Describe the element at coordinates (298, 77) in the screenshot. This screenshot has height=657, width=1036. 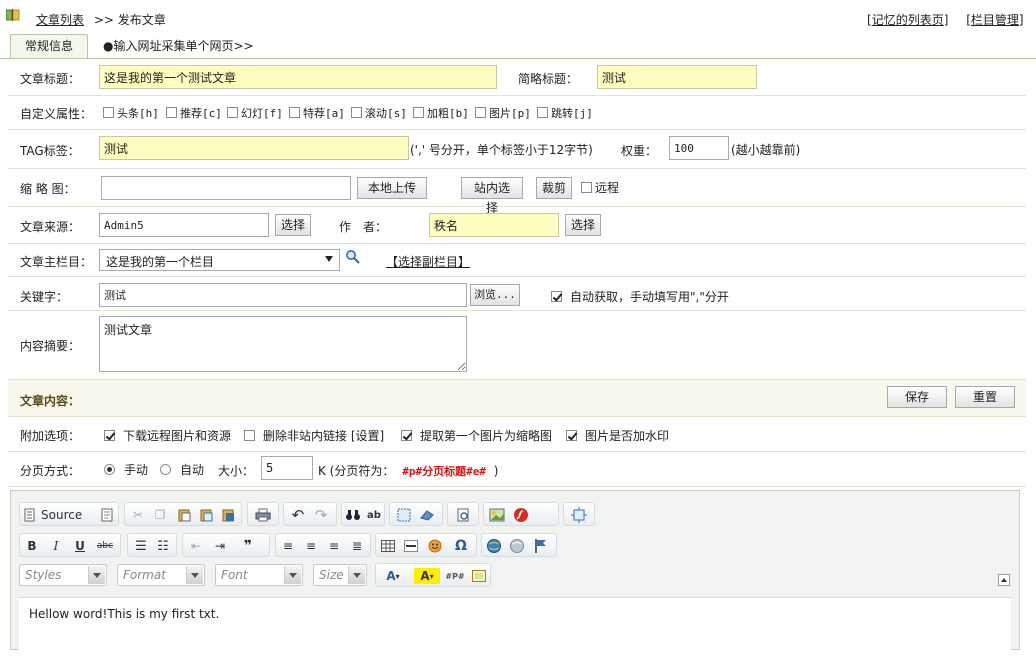
I see `title-input` at that location.